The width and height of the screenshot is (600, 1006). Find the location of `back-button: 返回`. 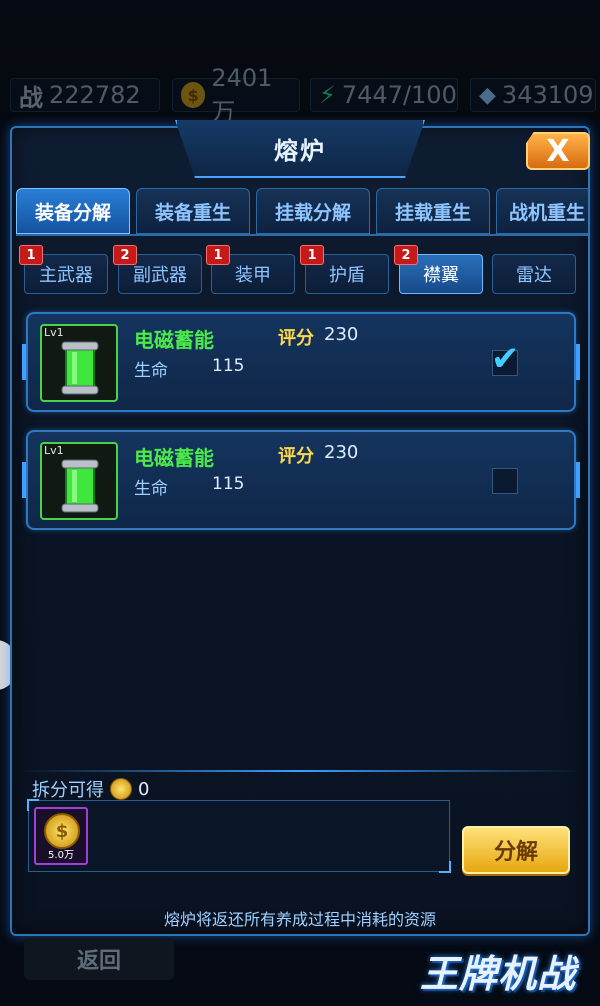

back-button: 返回 is located at coordinates (99, 959).